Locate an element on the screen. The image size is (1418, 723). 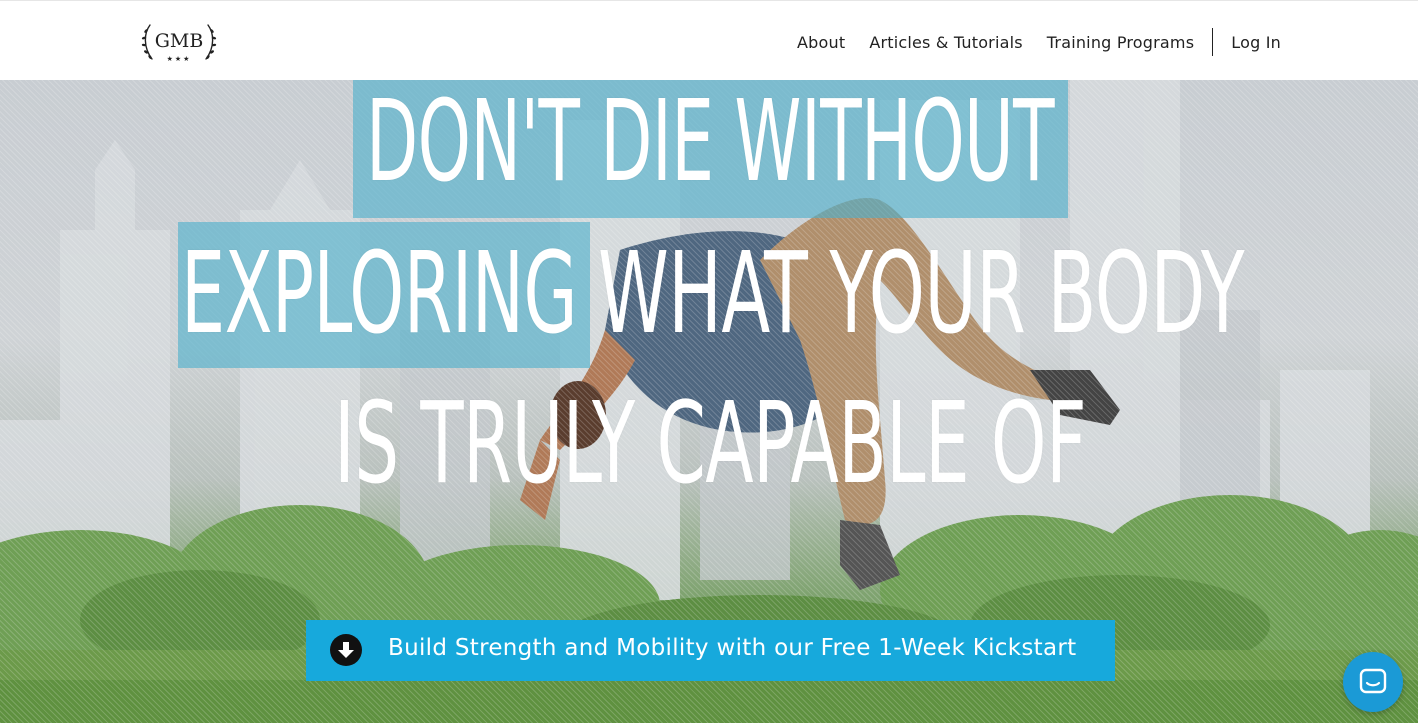
nav-link-log-in: Log In is located at coordinates (1256, 42).